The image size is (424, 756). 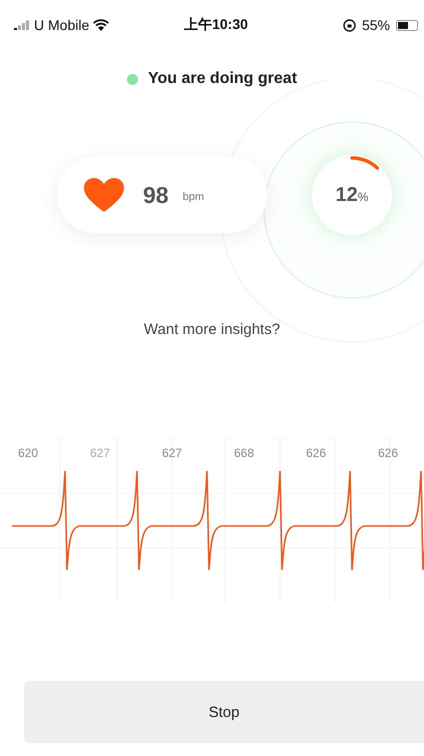 What do you see at coordinates (29, 453) in the screenshot?
I see `rr-interval-label: 620` at bounding box center [29, 453].